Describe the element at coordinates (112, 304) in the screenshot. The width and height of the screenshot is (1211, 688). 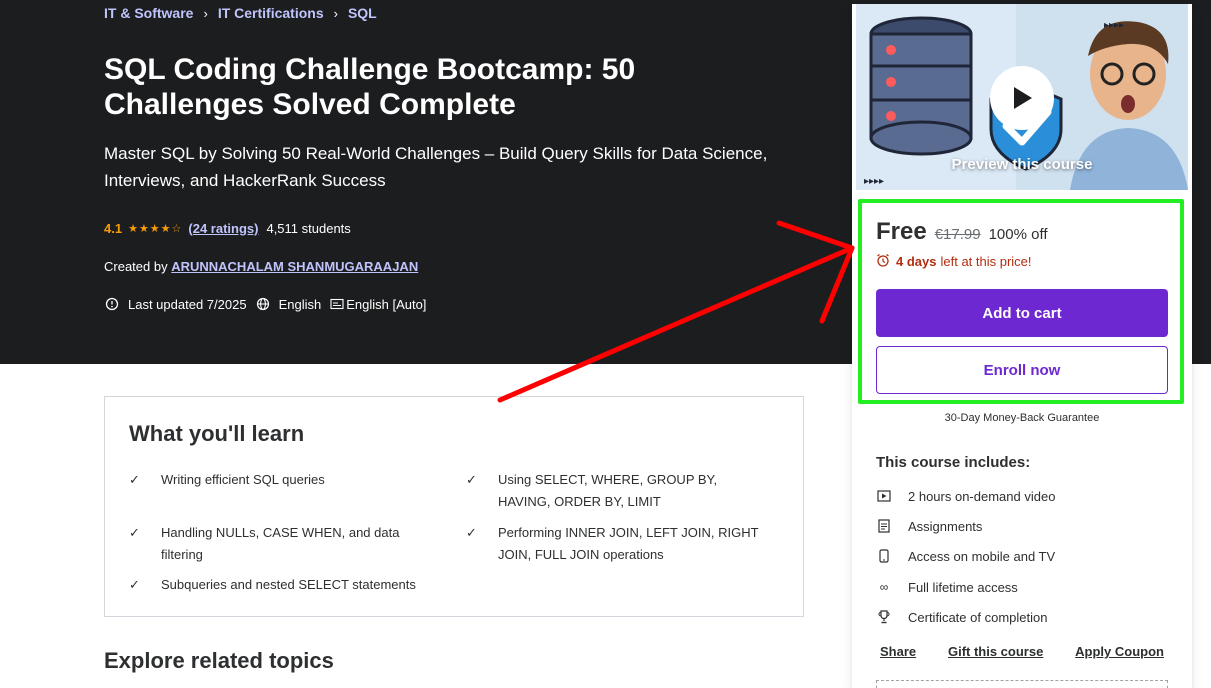
I see `alert-icon` at that location.